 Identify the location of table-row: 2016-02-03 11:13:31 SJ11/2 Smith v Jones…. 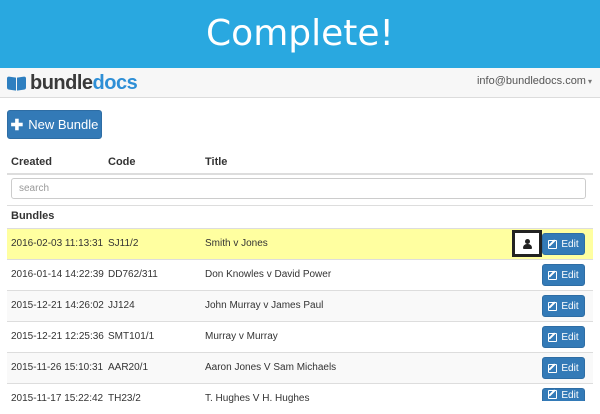
(300, 243).